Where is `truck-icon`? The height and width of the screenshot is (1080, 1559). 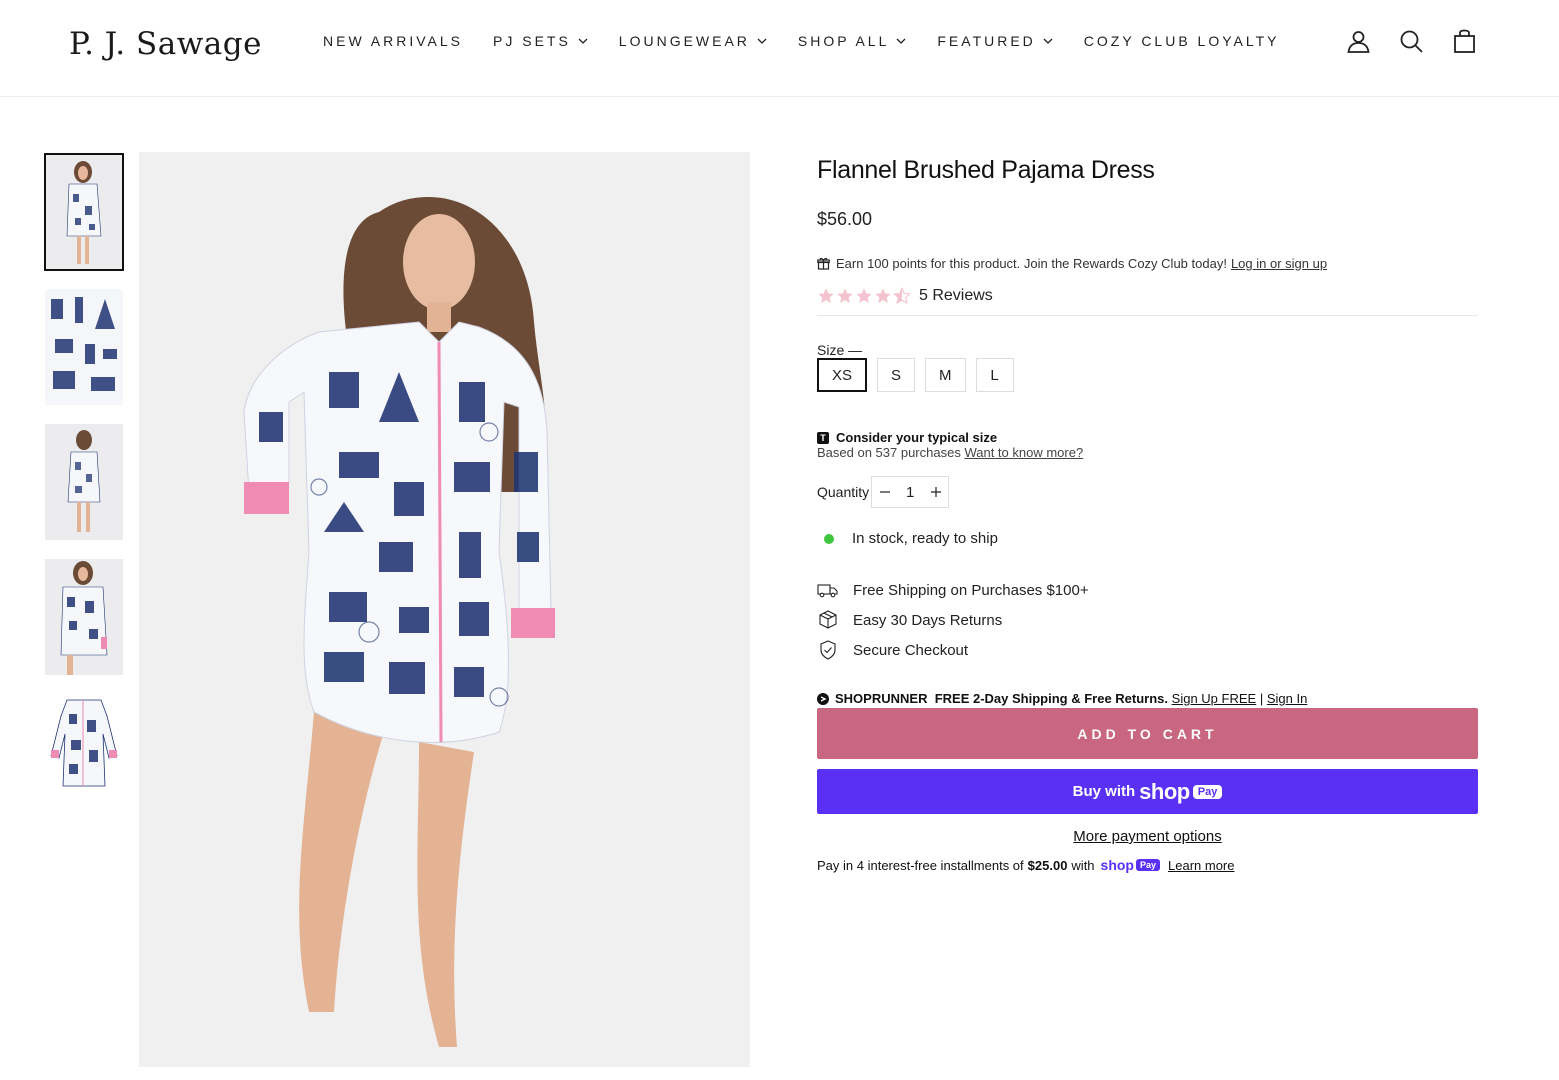 truck-icon is located at coordinates (827, 591).